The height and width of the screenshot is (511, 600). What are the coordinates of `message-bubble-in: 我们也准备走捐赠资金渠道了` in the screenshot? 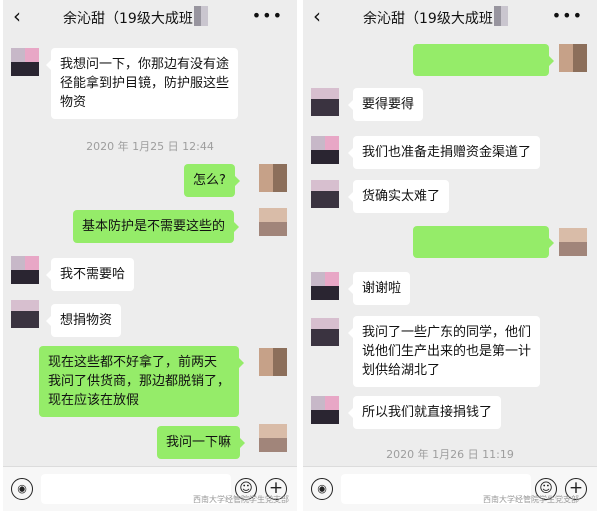 It's located at (444, 152).